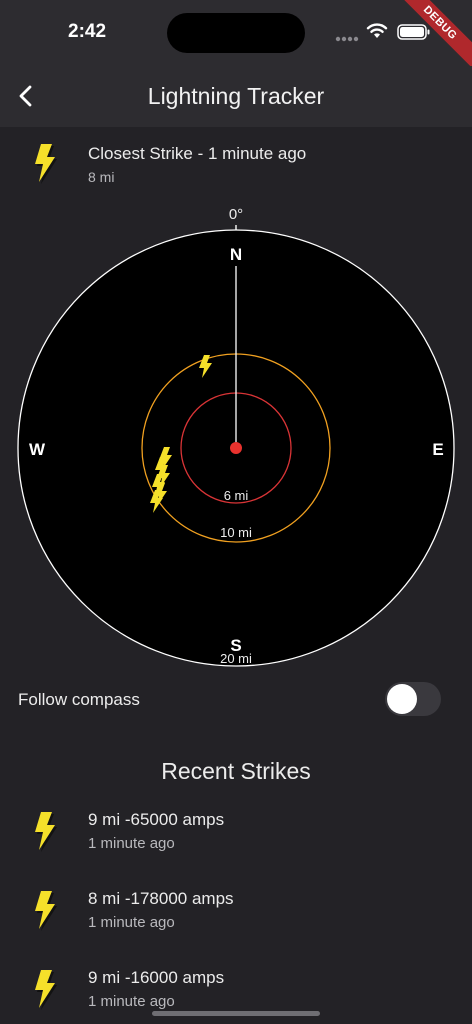 The height and width of the screenshot is (1024, 472). Describe the element at coordinates (79, 699) in the screenshot. I see `follow-compass-label: Follow compass` at that location.